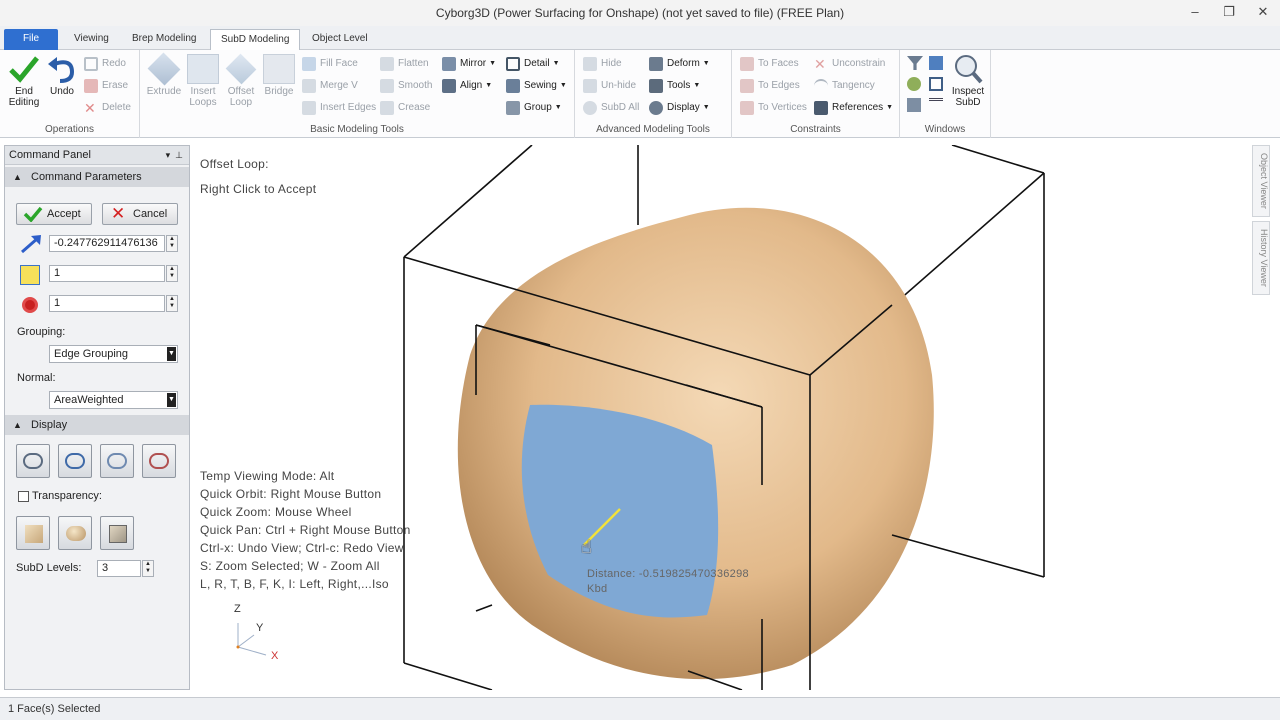  I want to click on chevron-up-icon: ▲, so click(17, 177).